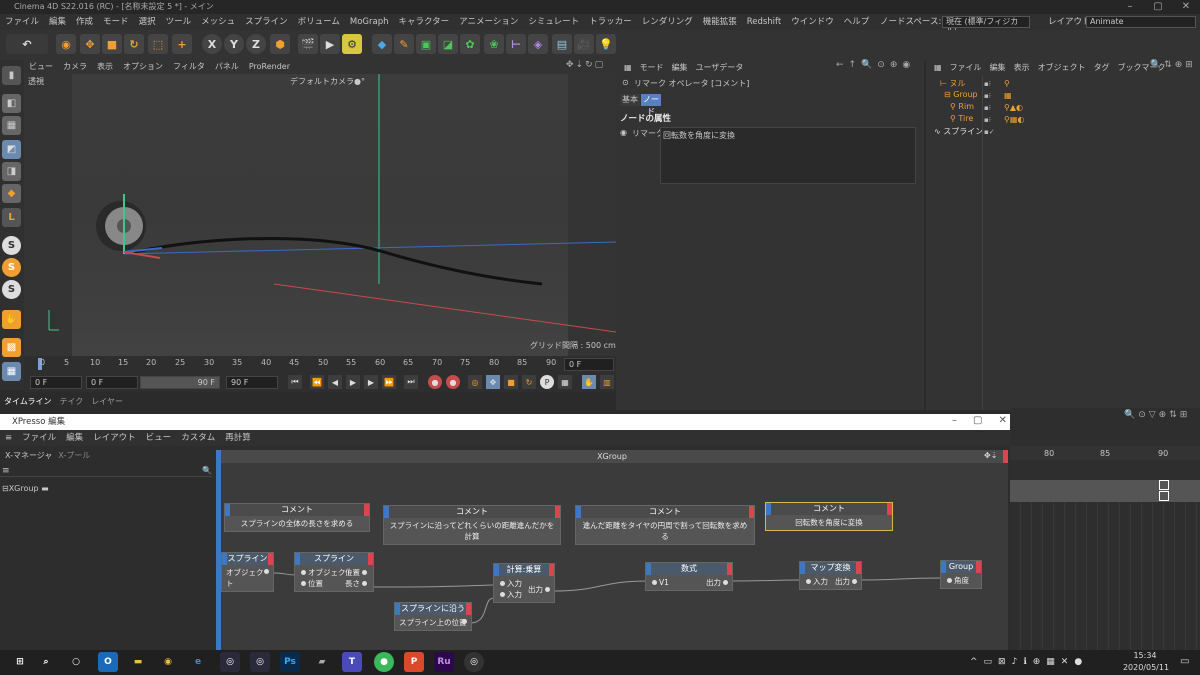 The height and width of the screenshot is (675, 1200). I want to click on file-explorer-icon: ▬, so click(138, 662).